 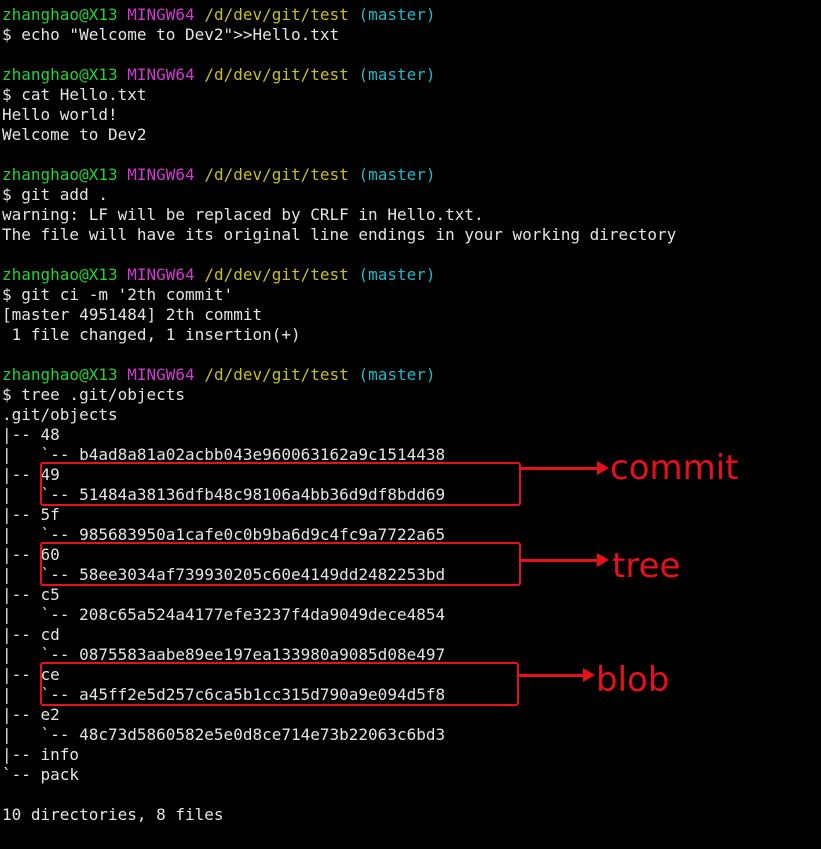 I want to click on tree-root: .git/objects, so click(x=60, y=414).